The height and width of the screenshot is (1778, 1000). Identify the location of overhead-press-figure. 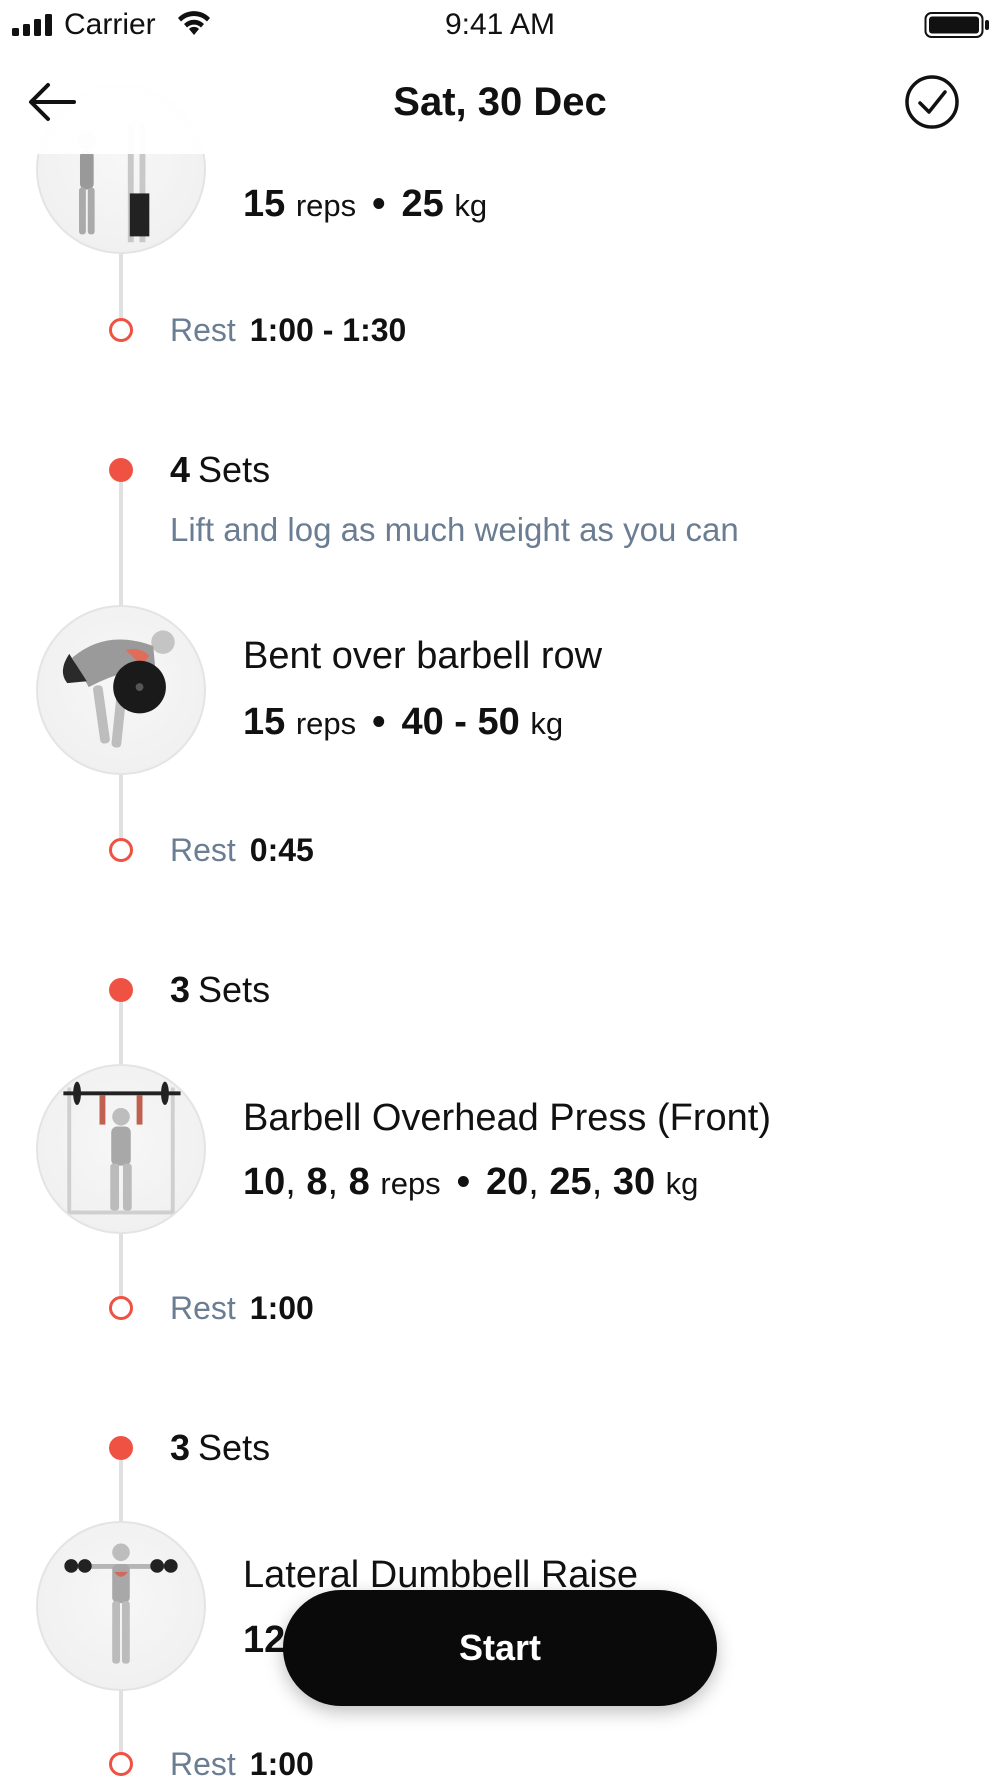
(122, 1148).